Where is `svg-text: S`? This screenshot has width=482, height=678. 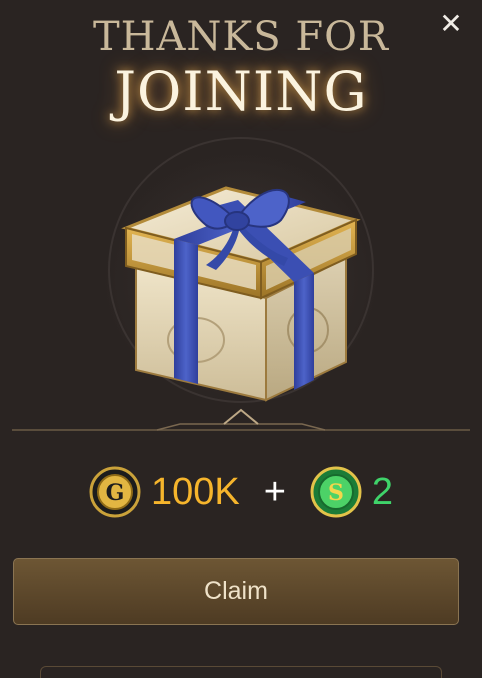
svg-text: S is located at coordinates (336, 493).